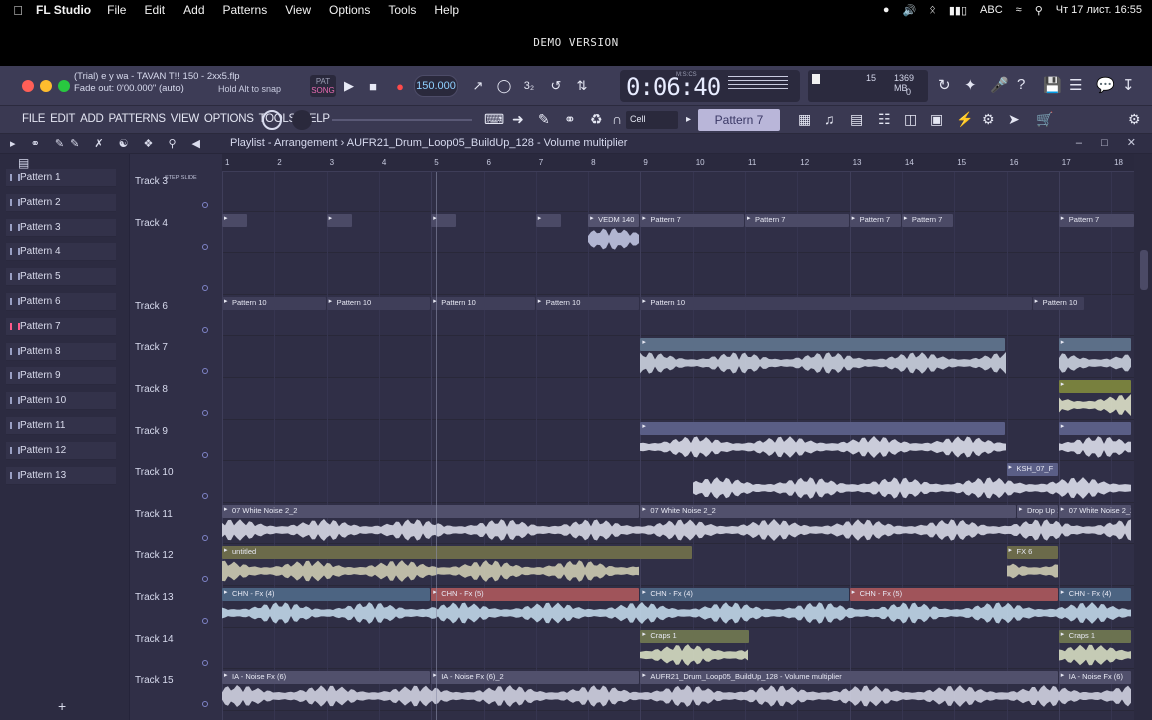 The image size is (1152, 720). What do you see at coordinates (61, 450) in the screenshot?
I see `pattern-item: Pattern 12` at bounding box center [61, 450].